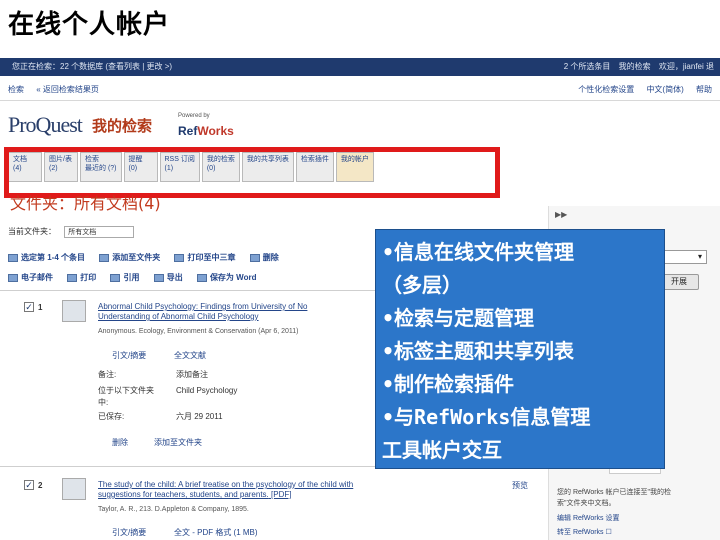 The image size is (720, 540). Describe the element at coordinates (226, 277) in the screenshot. I see `save-as-button: 保存为 Word` at that location.